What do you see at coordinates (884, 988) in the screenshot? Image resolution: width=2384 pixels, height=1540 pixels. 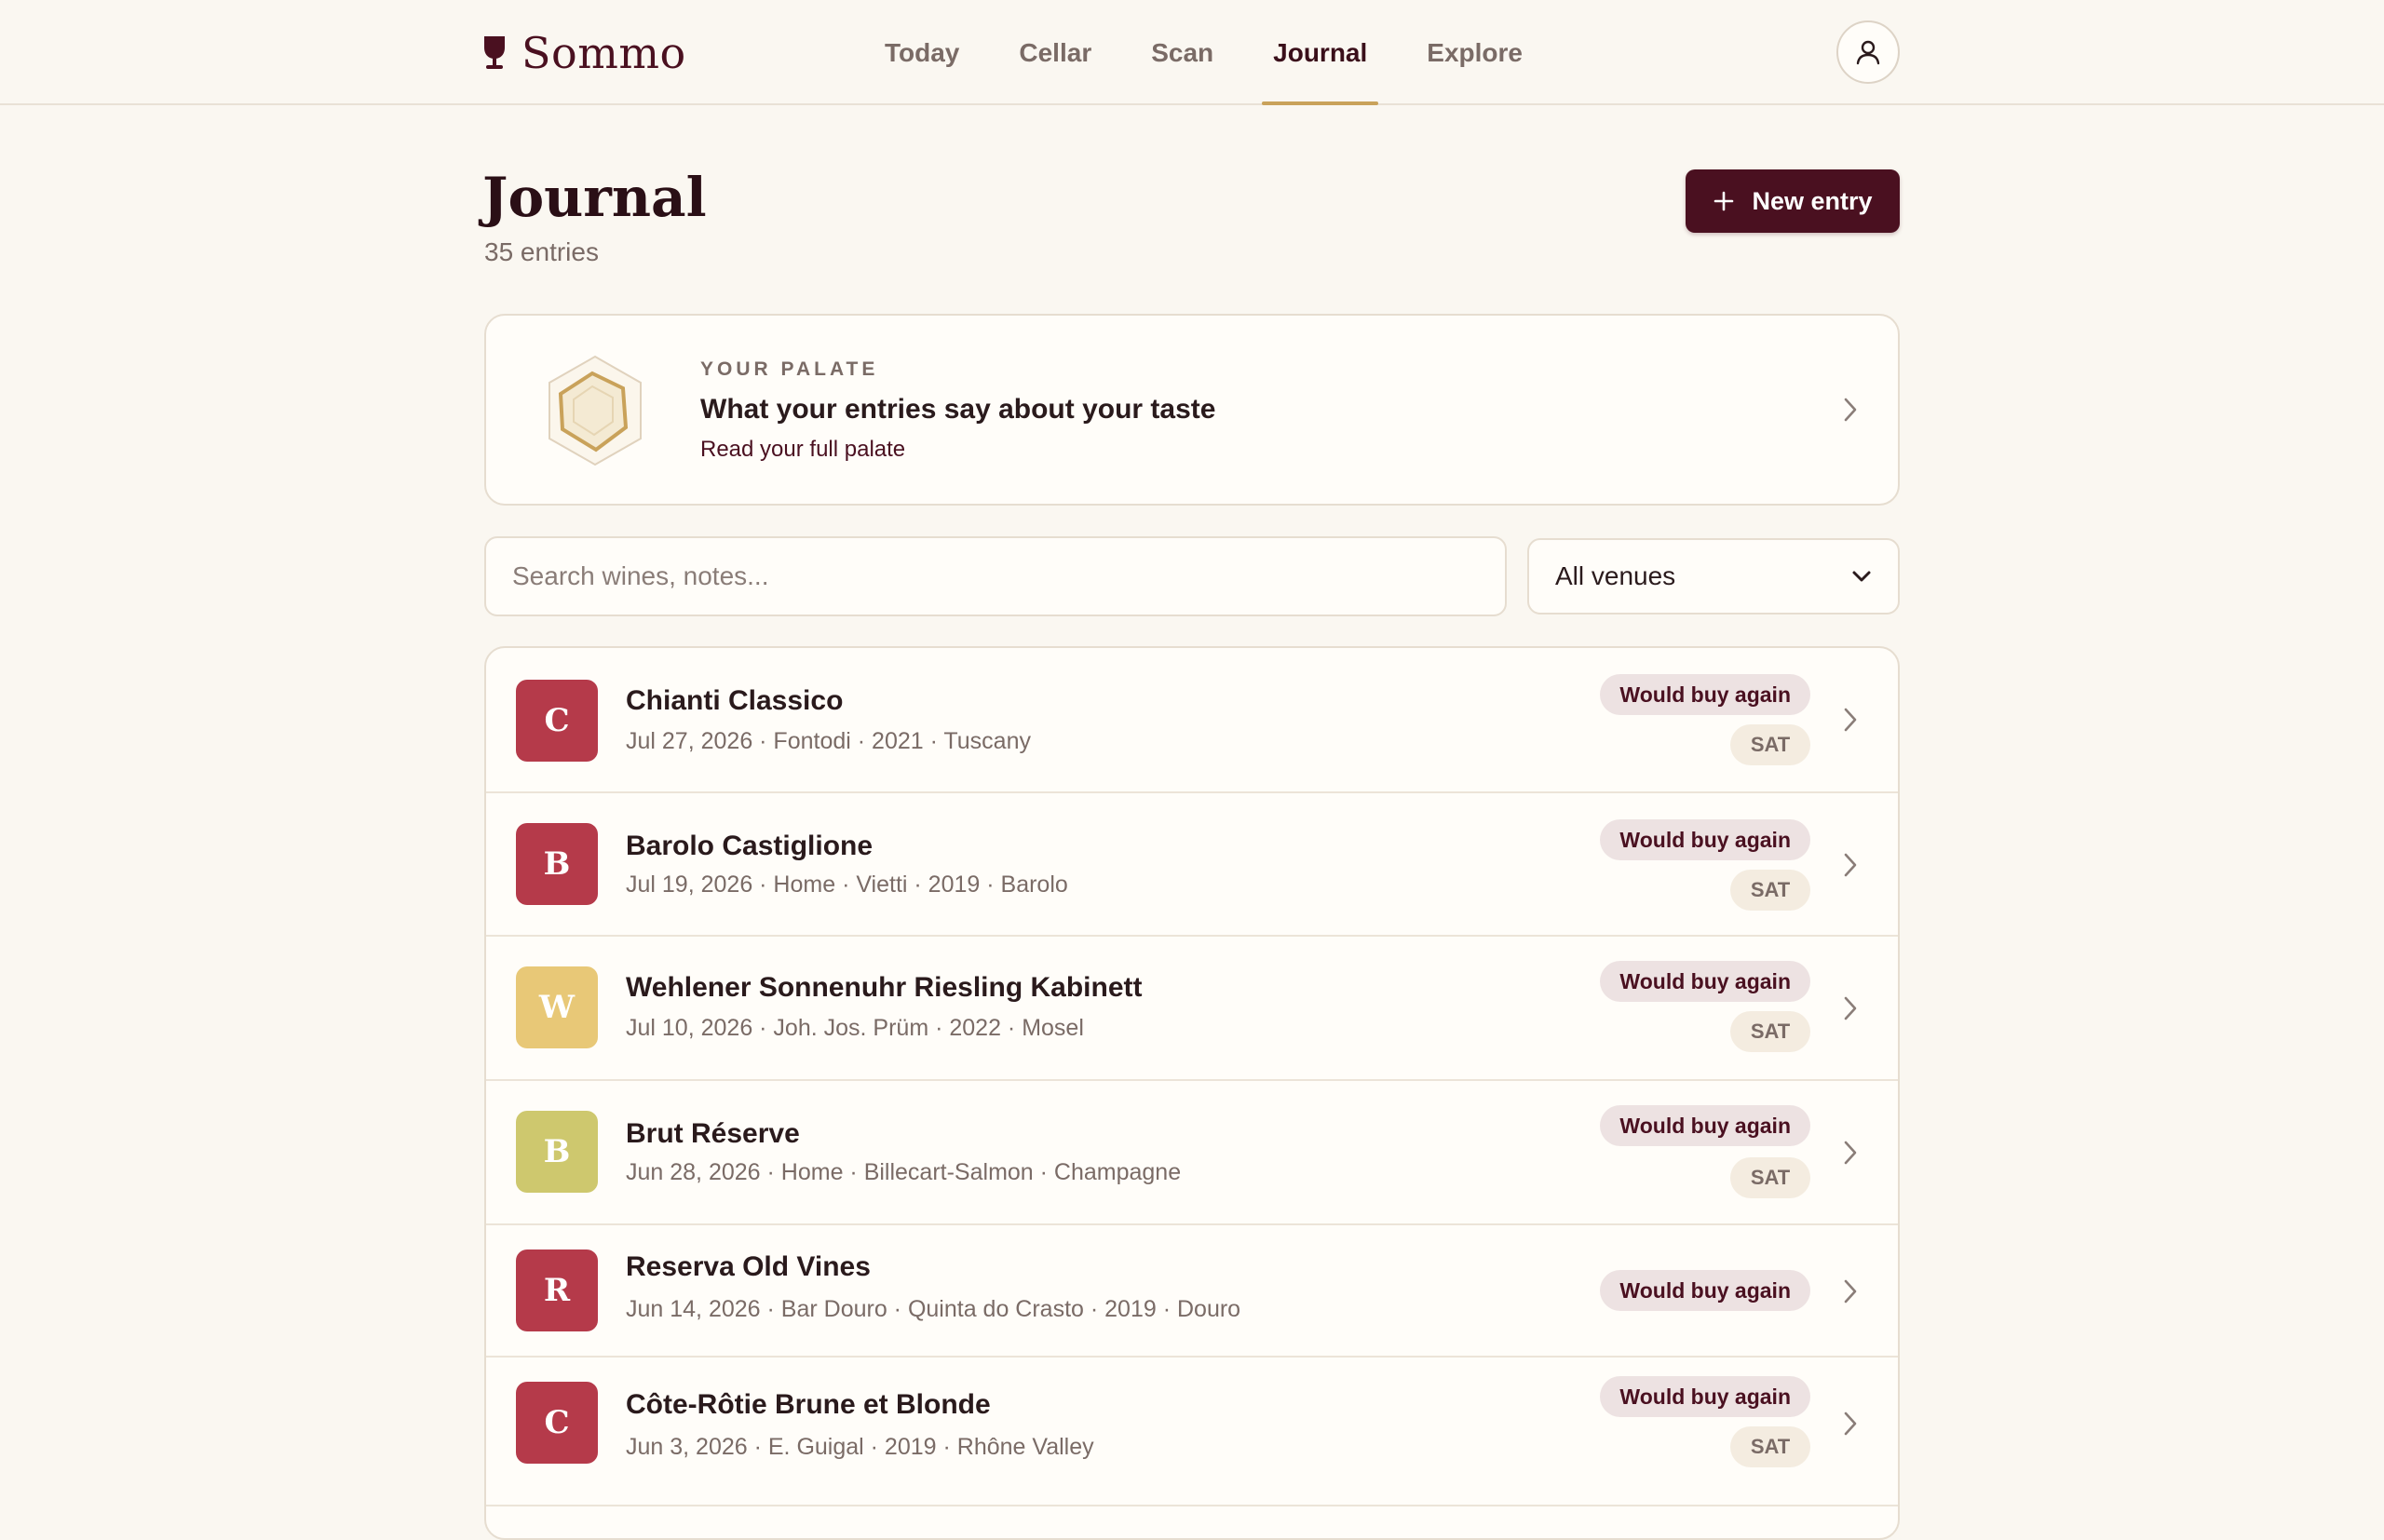 I see `wine-name: Wehlener Sonnenuhr Riesling Kabinett` at bounding box center [884, 988].